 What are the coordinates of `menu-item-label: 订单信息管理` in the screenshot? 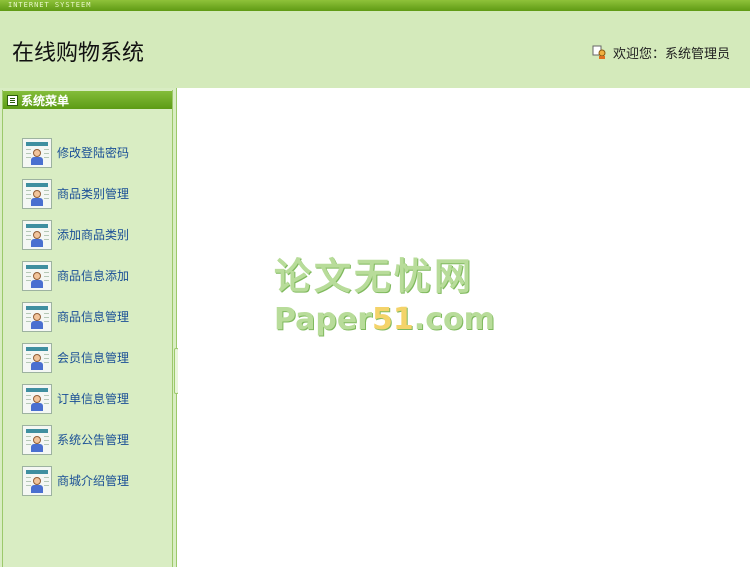 It's located at (93, 398).